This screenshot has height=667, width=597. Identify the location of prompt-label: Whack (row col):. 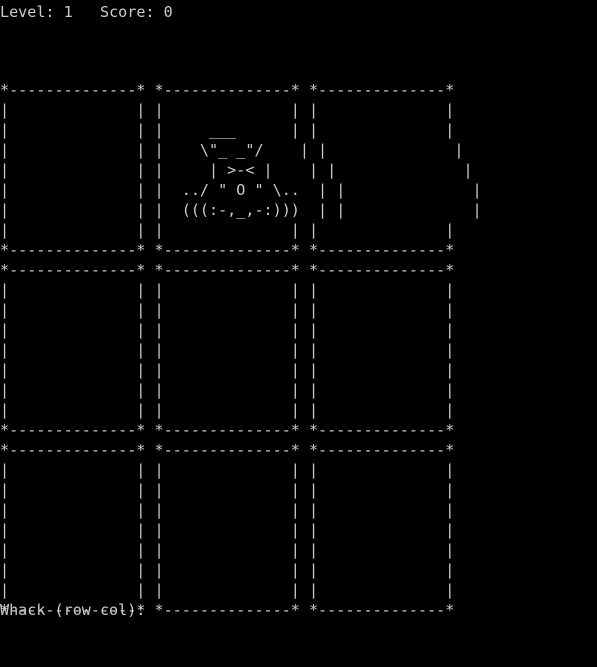
(73, 610).